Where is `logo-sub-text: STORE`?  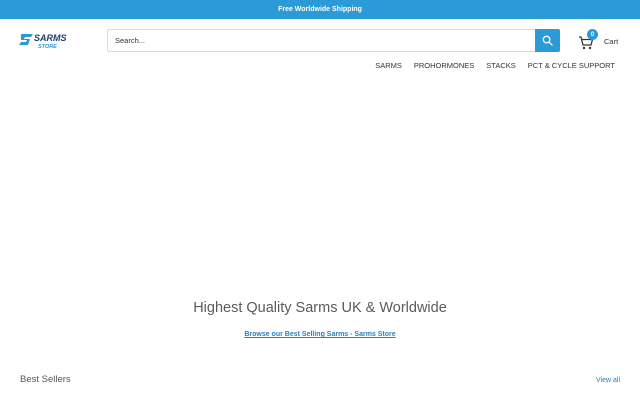 logo-sub-text: STORE is located at coordinates (47, 47).